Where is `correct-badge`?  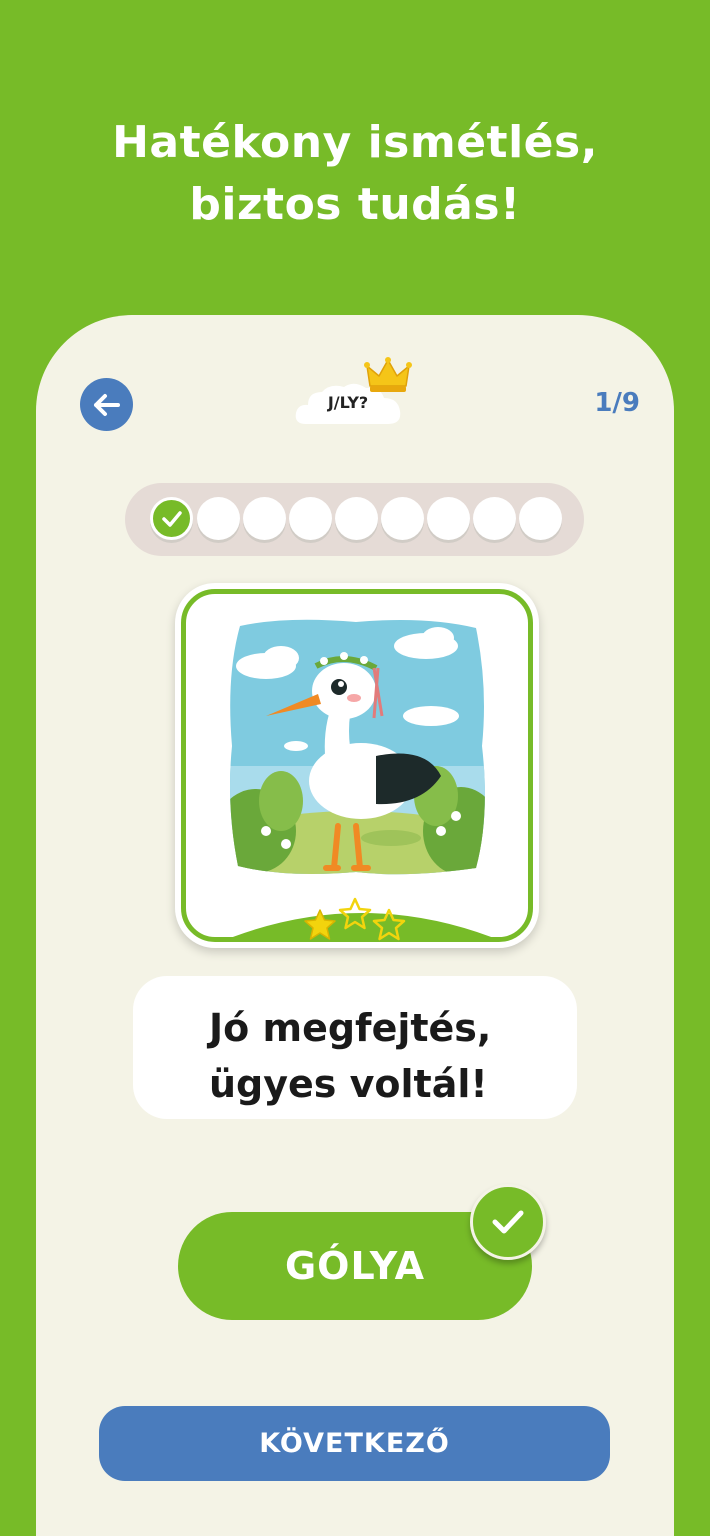
correct-badge is located at coordinates (508, 1222).